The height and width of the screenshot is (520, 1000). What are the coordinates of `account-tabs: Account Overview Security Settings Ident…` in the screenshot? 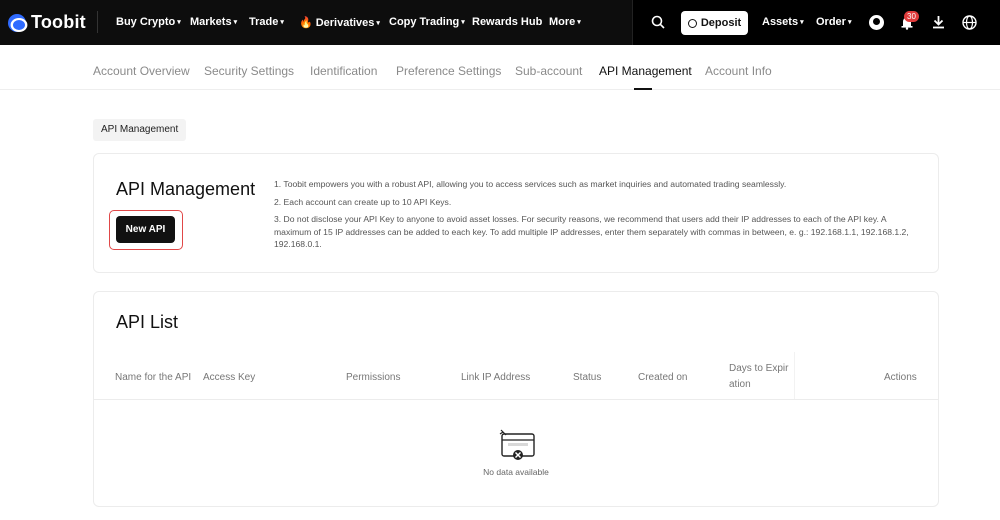 It's located at (500, 67).